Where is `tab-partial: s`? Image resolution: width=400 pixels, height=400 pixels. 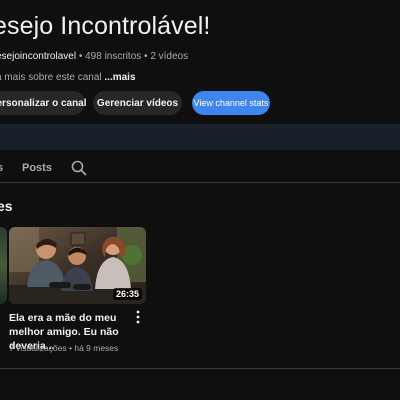 tab-partial: s is located at coordinates (1, 168).